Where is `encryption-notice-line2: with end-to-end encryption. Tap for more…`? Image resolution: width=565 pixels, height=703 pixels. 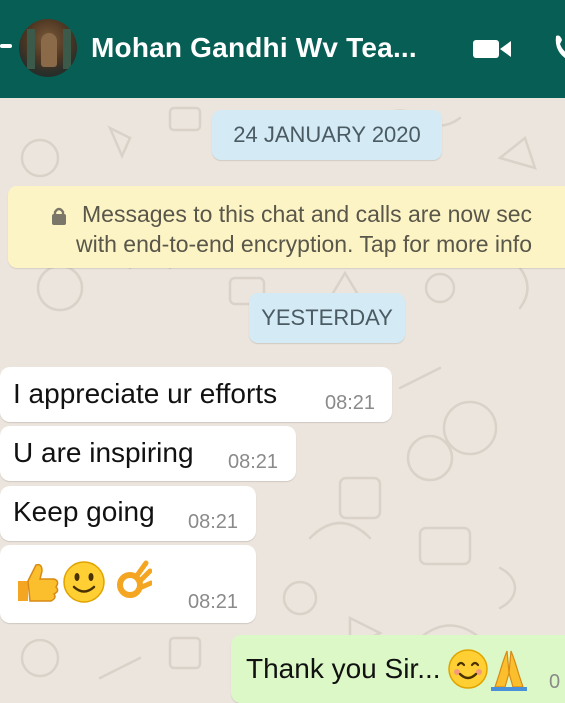 encryption-notice-line2: with end-to-end encryption. Tap for more… is located at coordinates (304, 244).